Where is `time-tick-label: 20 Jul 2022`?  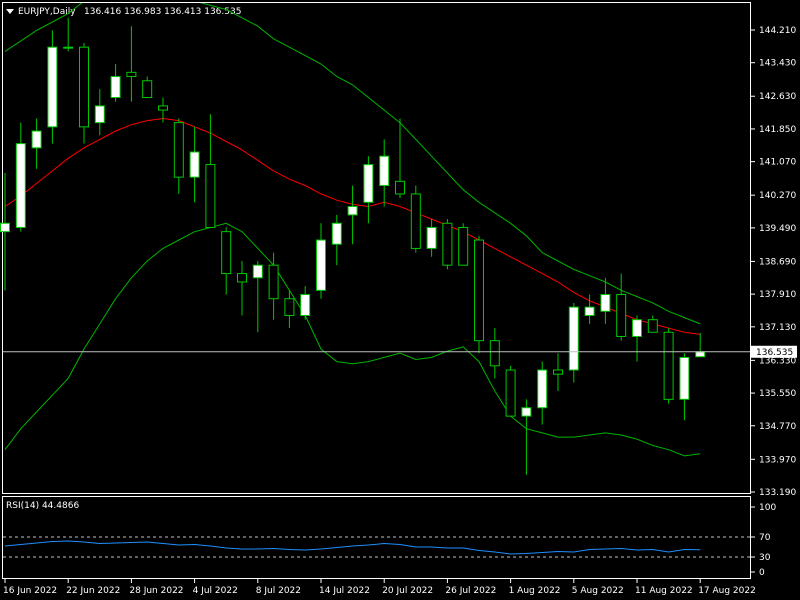 time-tick-label: 20 Jul 2022 is located at coordinates (407, 591).